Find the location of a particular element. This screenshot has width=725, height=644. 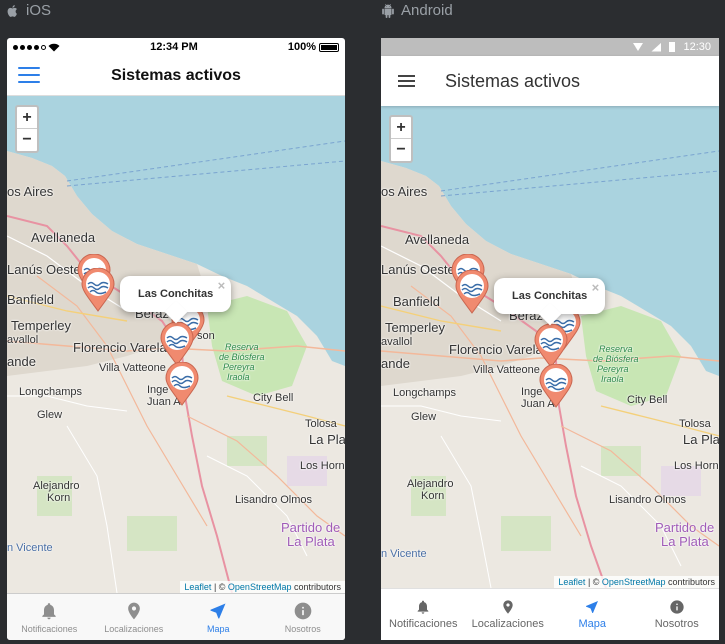

map-attribution: Leaflet | © OpenStreetMap contributors is located at coordinates (262, 587).